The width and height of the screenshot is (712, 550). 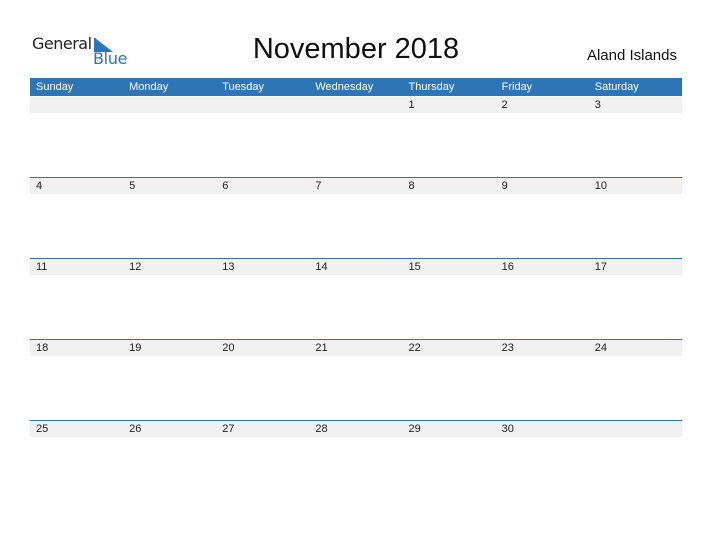 What do you see at coordinates (135, 429) in the screenshot?
I see `day-cell: 26` at bounding box center [135, 429].